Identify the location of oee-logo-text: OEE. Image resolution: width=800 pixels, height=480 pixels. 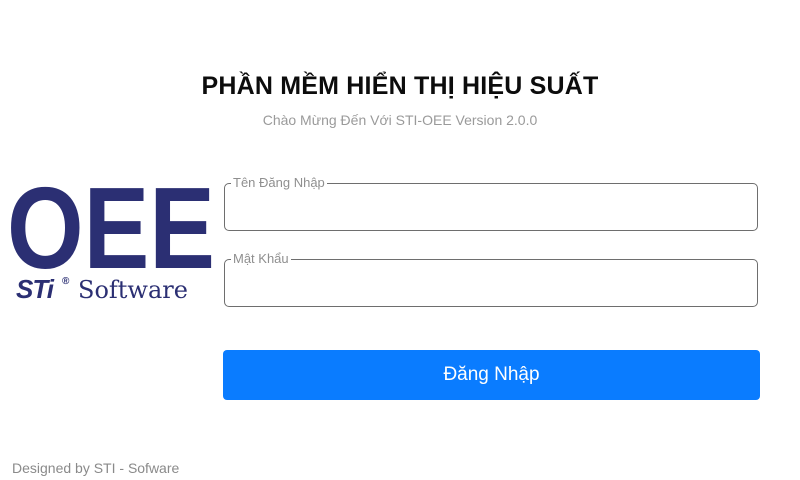
(112, 228).